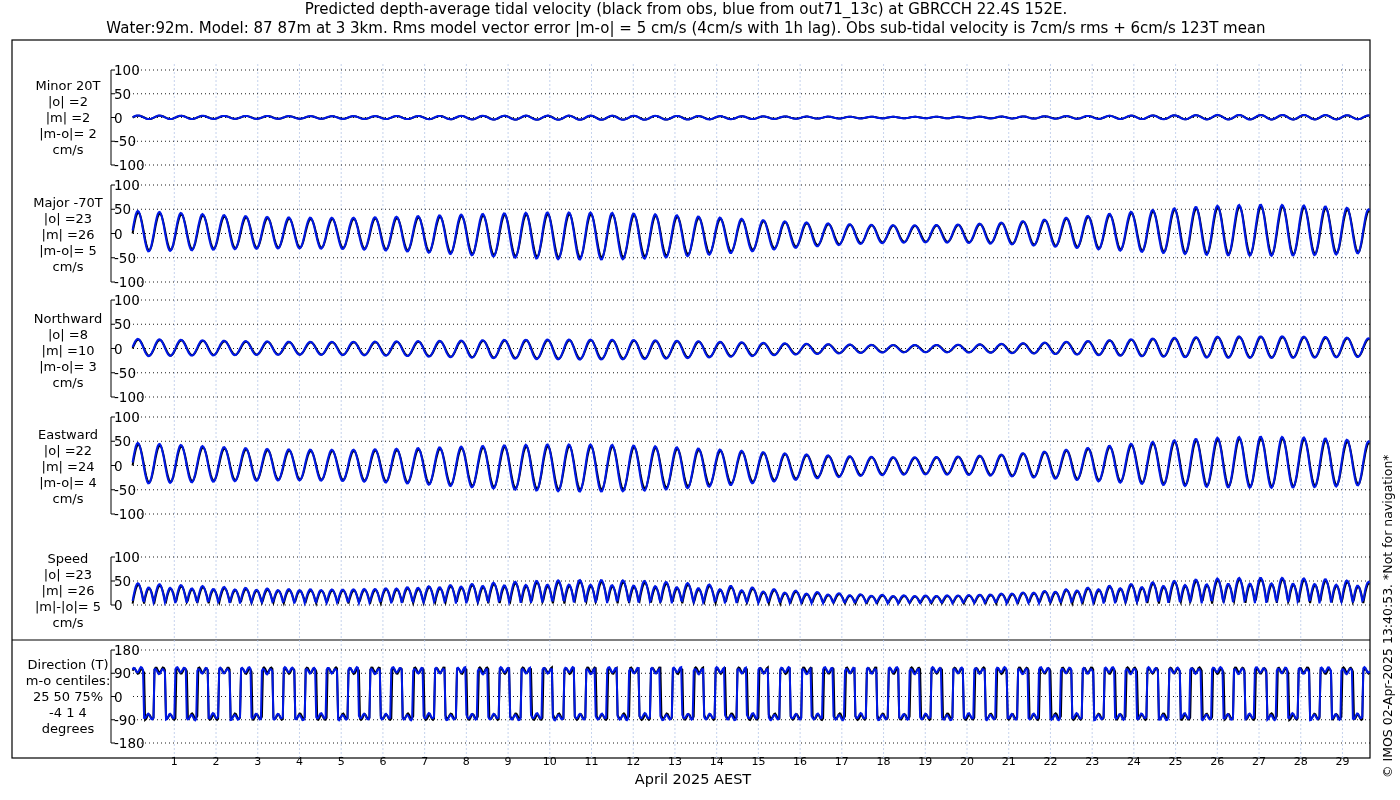 This screenshot has width=1400, height=800. I want to click on panel-label: Direction (T), so click(68, 664).